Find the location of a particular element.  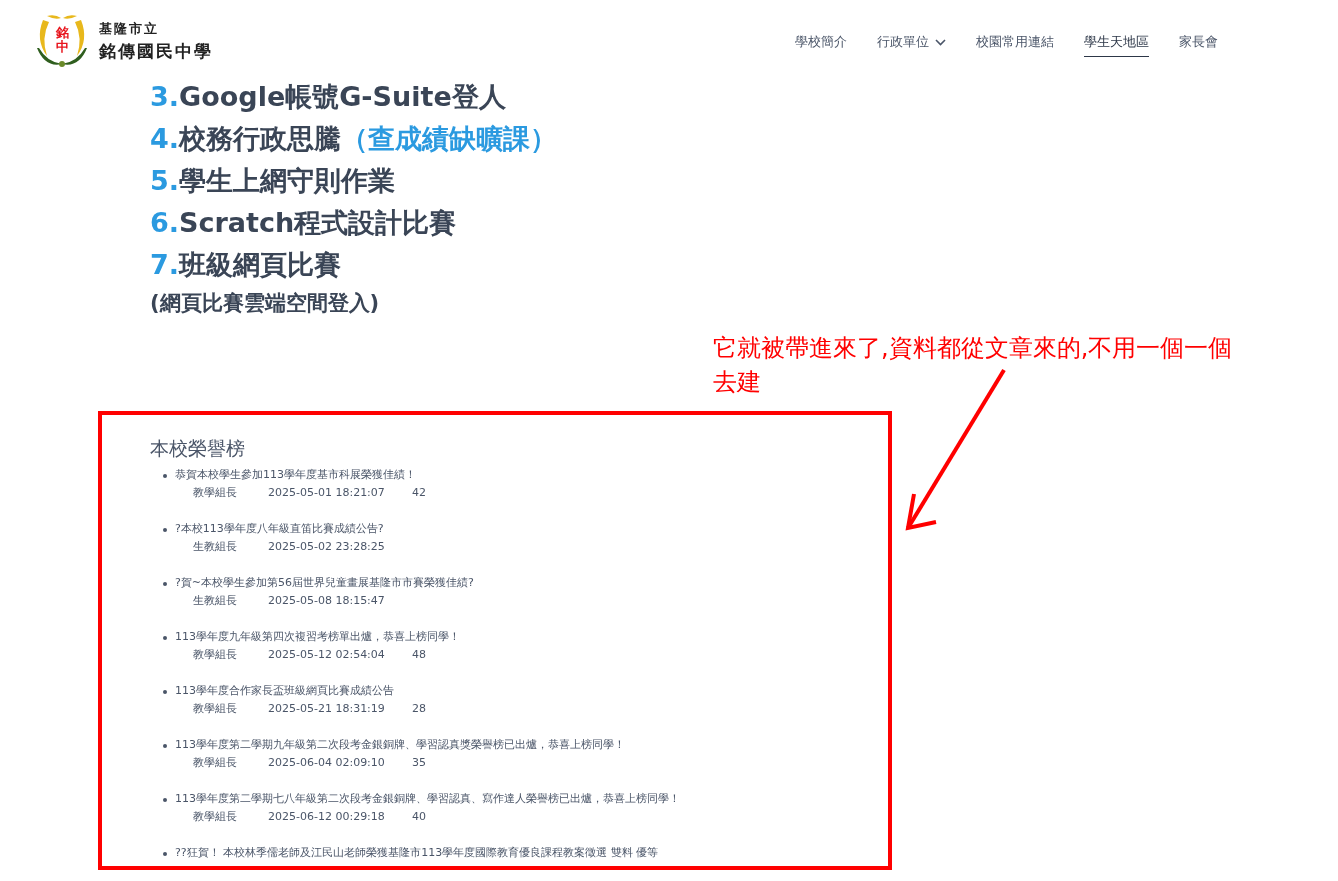

list-number: 6. is located at coordinates (165, 222).